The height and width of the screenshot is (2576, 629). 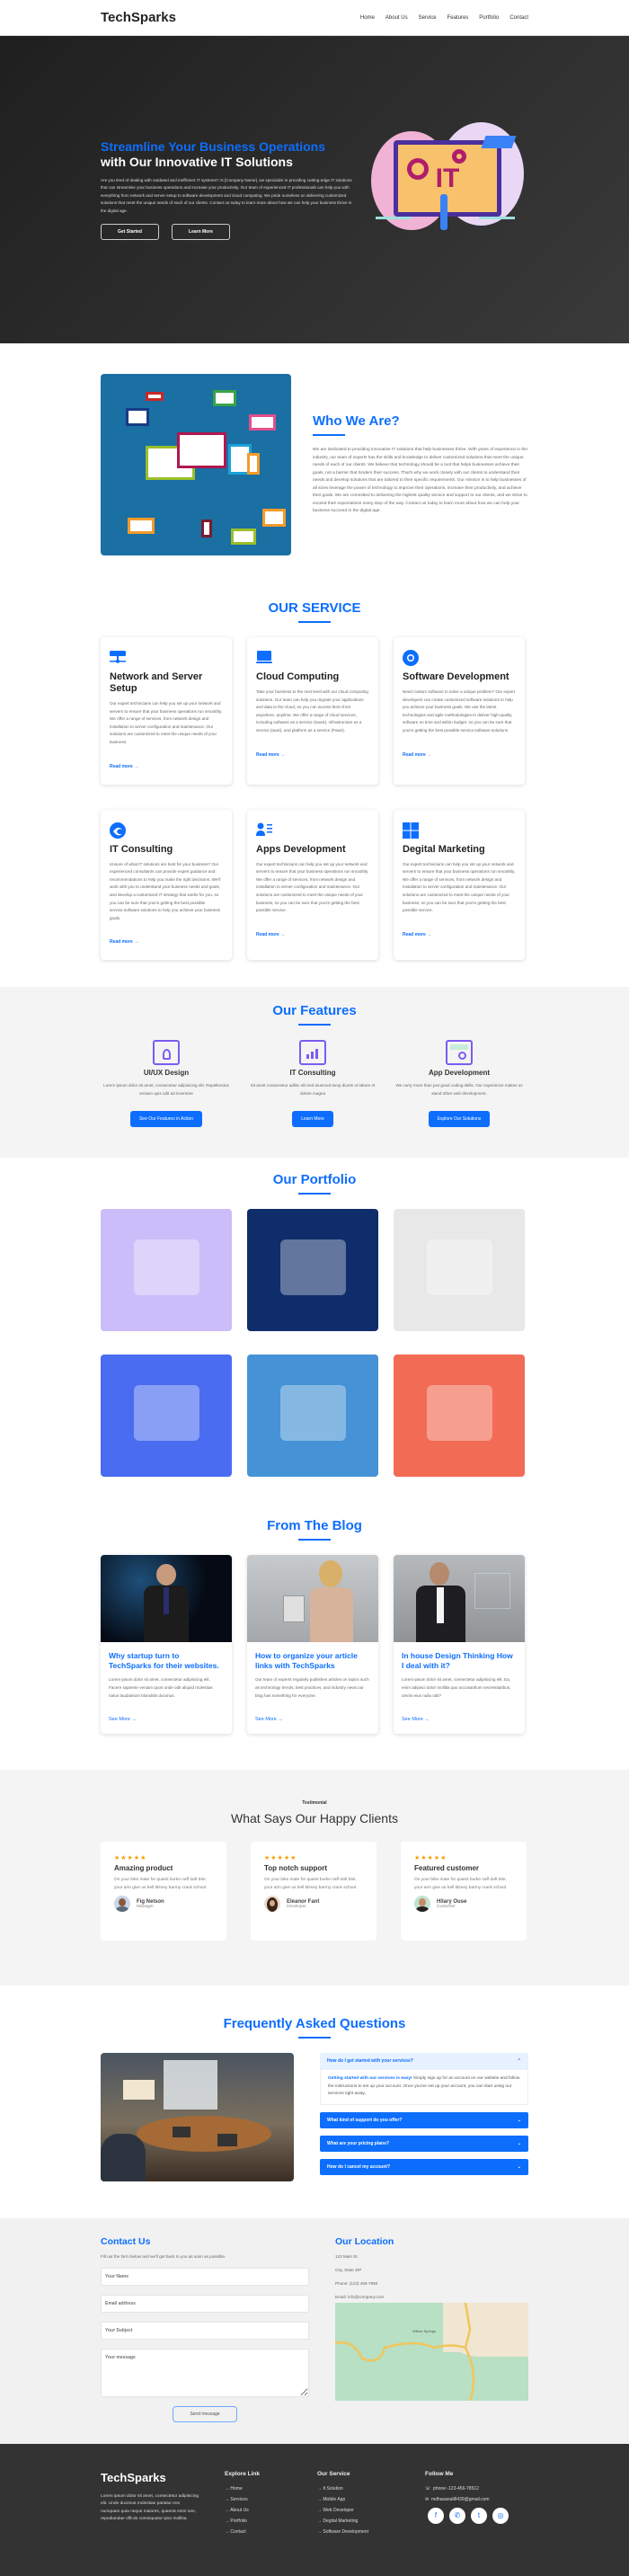 I want to click on instagram-icon: ◎, so click(x=500, y=2515).